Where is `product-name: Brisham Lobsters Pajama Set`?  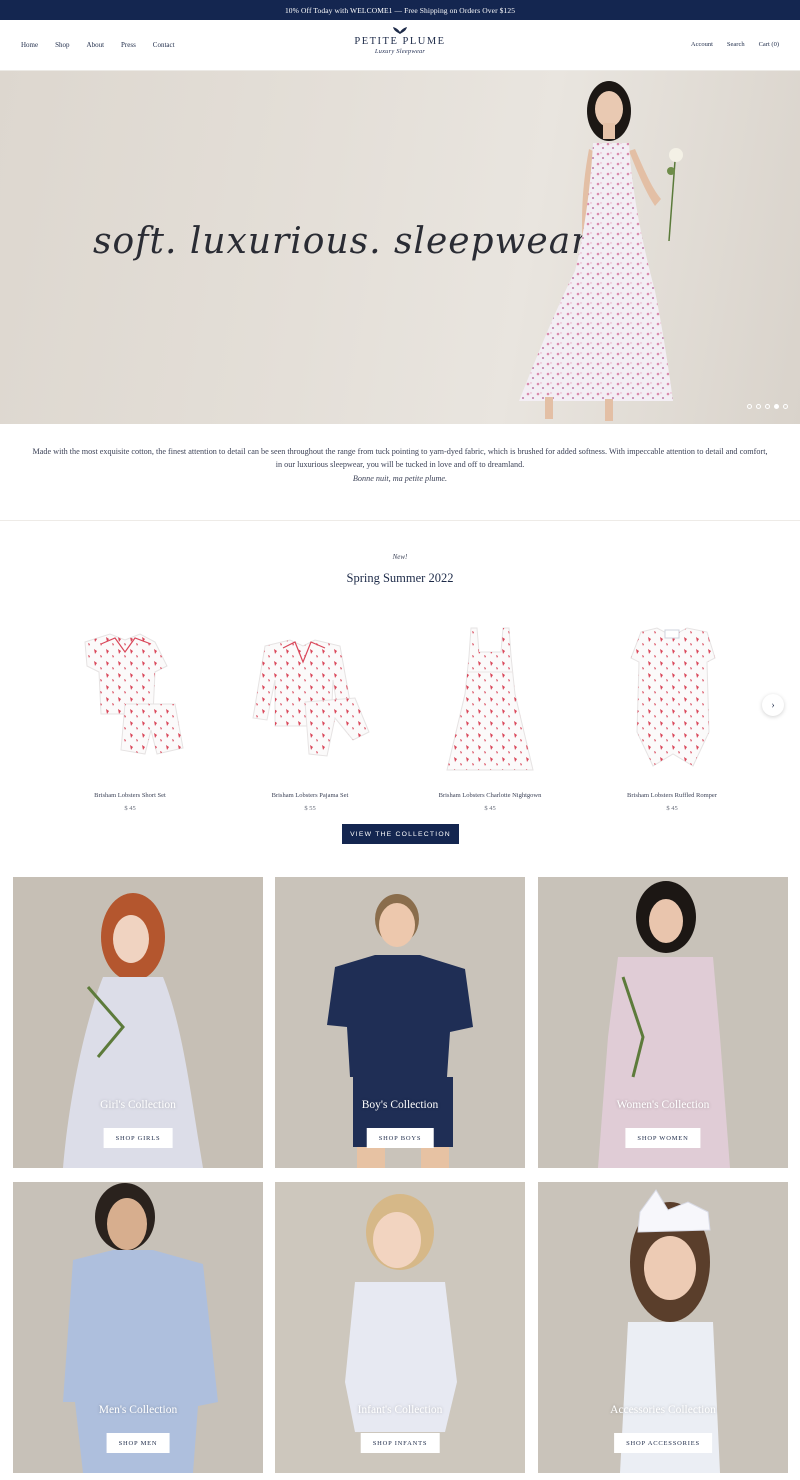
product-name: Brisham Lobsters Pajama Set is located at coordinates (310, 795).